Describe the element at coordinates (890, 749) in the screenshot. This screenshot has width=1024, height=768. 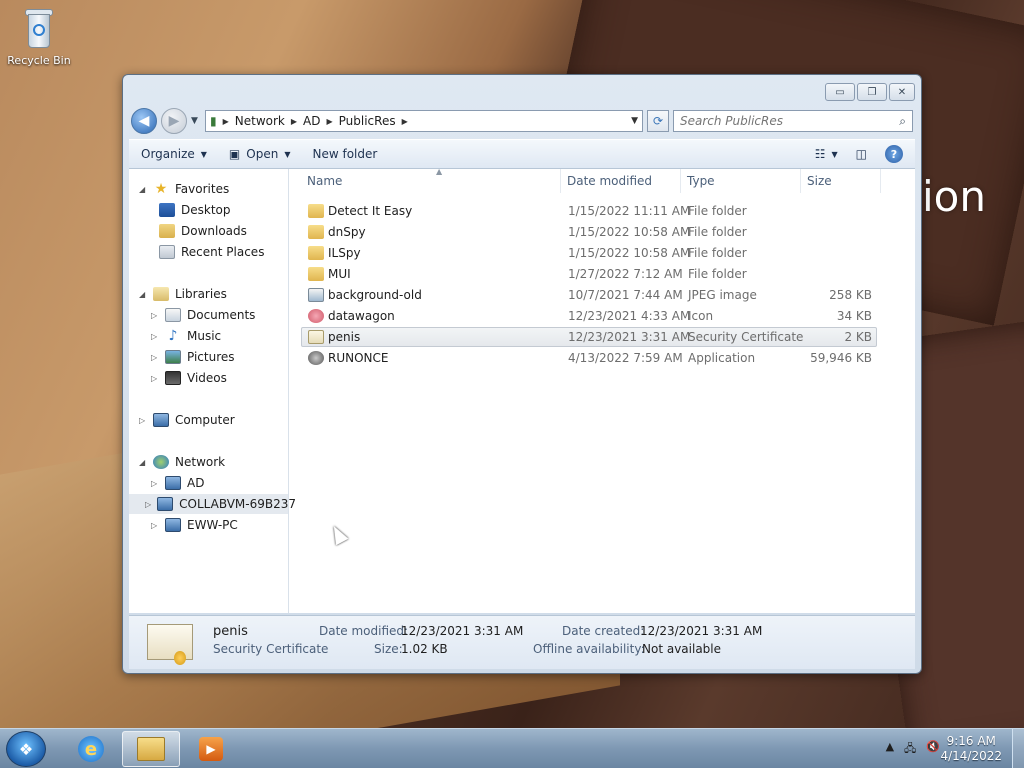
I see `show-hidden-icons-icon: ▲` at that location.